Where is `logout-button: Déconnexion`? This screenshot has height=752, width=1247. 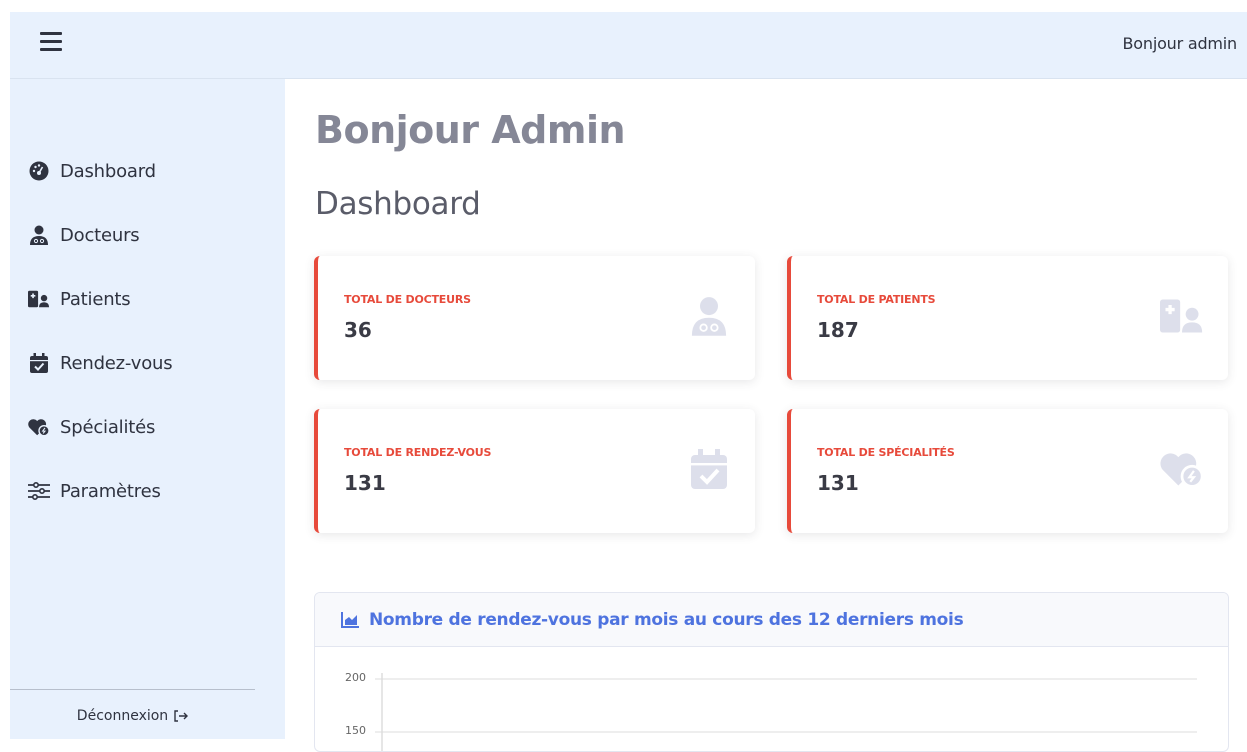
logout-button: Déconnexion is located at coordinates (132, 716).